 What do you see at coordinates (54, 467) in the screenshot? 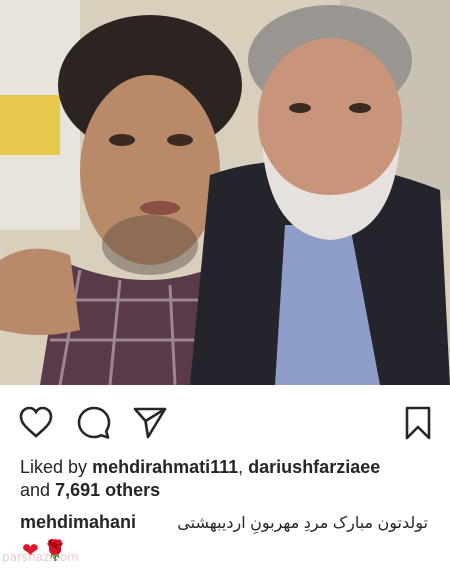
I see `likes-prefix: Liked by` at bounding box center [54, 467].